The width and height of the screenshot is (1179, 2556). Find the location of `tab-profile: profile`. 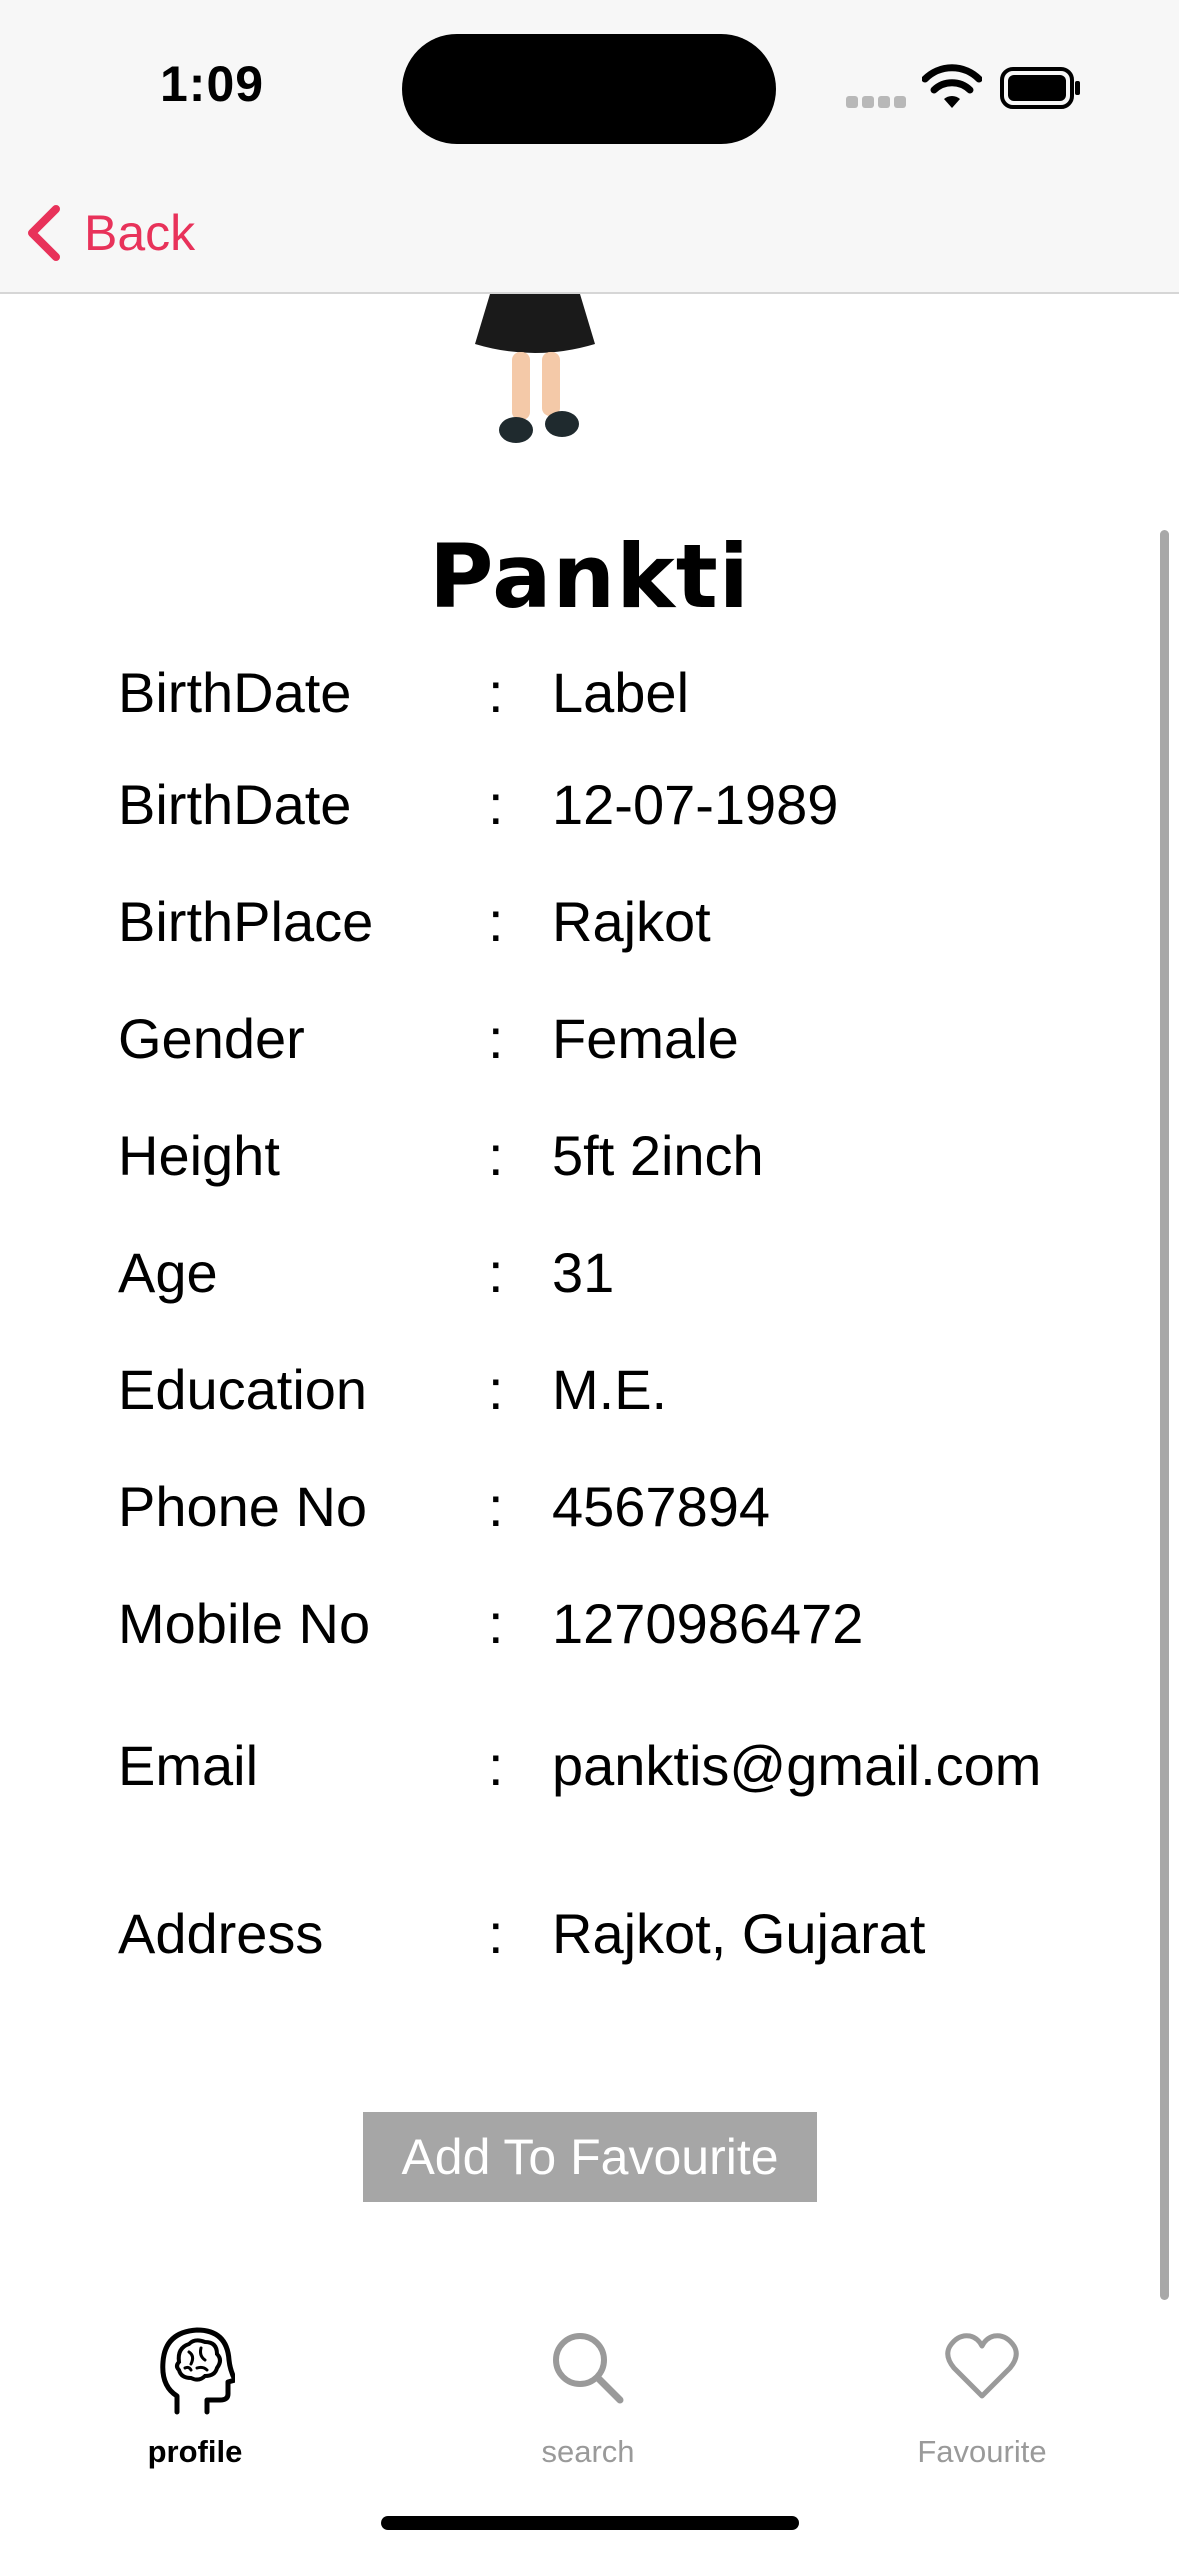

tab-profile: profile is located at coordinates (195, 2399).